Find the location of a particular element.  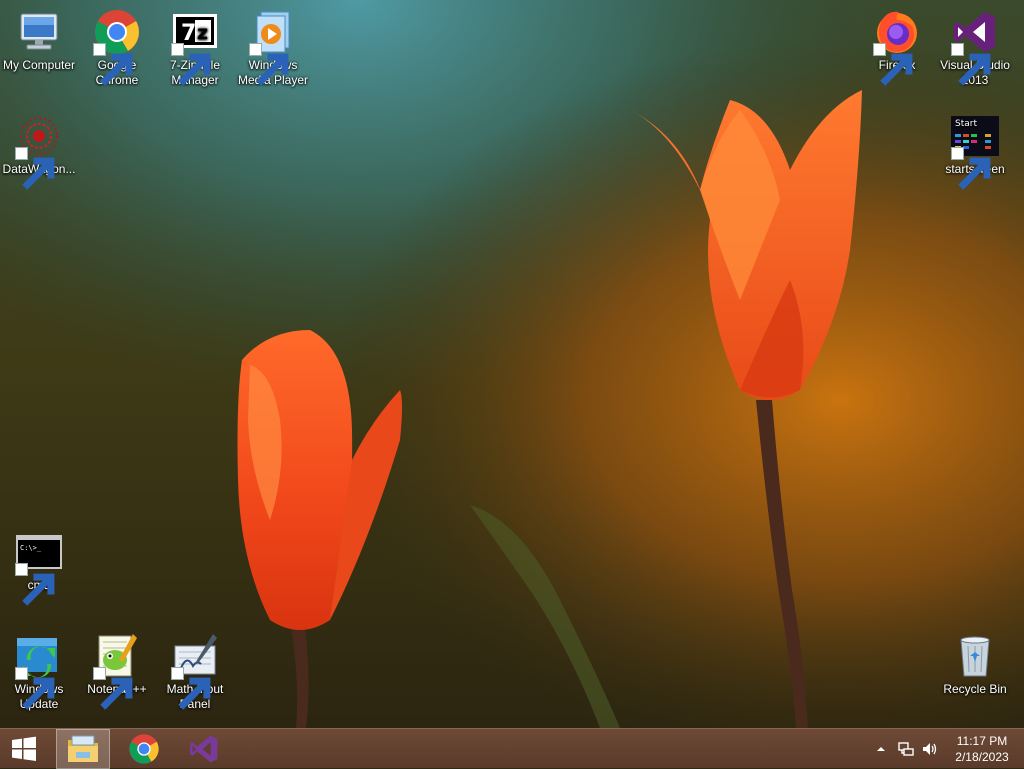

computer-icon is located at coordinates (39, 31).